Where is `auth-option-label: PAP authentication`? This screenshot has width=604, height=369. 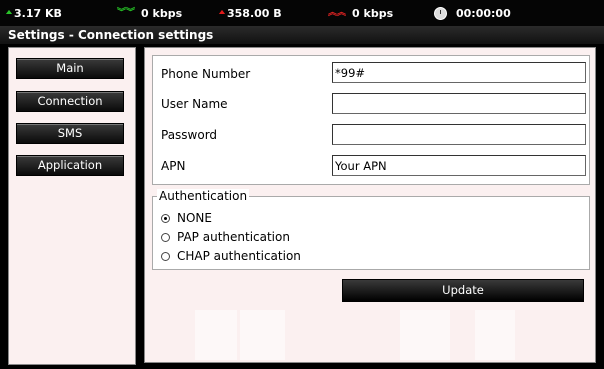
auth-option-label: PAP authentication is located at coordinates (233, 237).